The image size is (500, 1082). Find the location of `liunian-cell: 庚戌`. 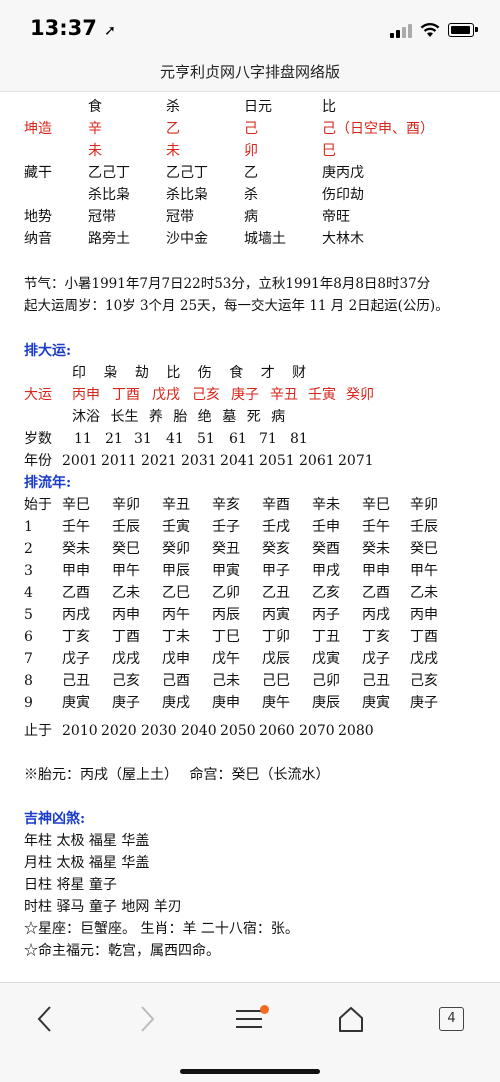

liunian-cell: 庚戌 is located at coordinates (176, 703).